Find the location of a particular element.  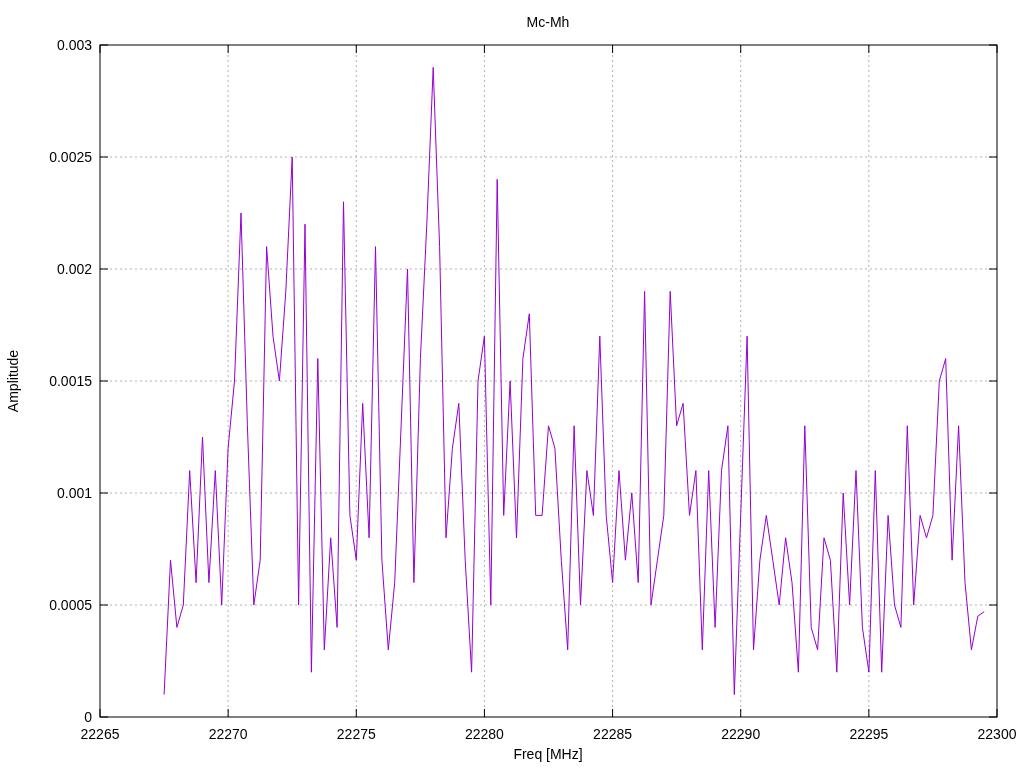

y-tick-label: 0.0025 is located at coordinates (70, 157).